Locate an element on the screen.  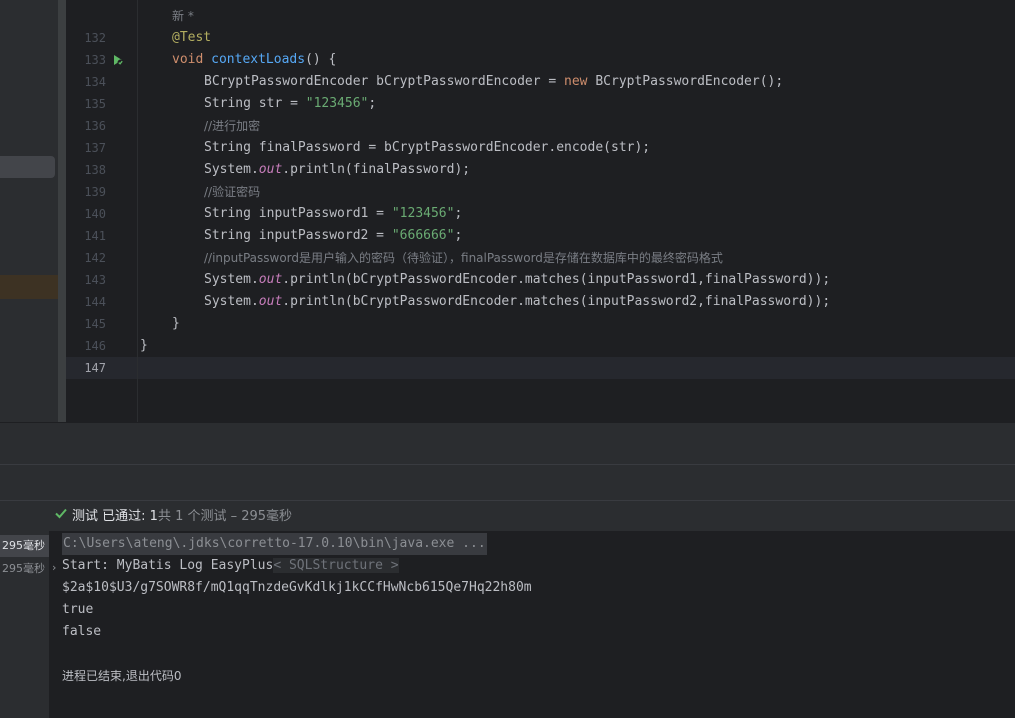
line-number: 137 is located at coordinates (95, 148).